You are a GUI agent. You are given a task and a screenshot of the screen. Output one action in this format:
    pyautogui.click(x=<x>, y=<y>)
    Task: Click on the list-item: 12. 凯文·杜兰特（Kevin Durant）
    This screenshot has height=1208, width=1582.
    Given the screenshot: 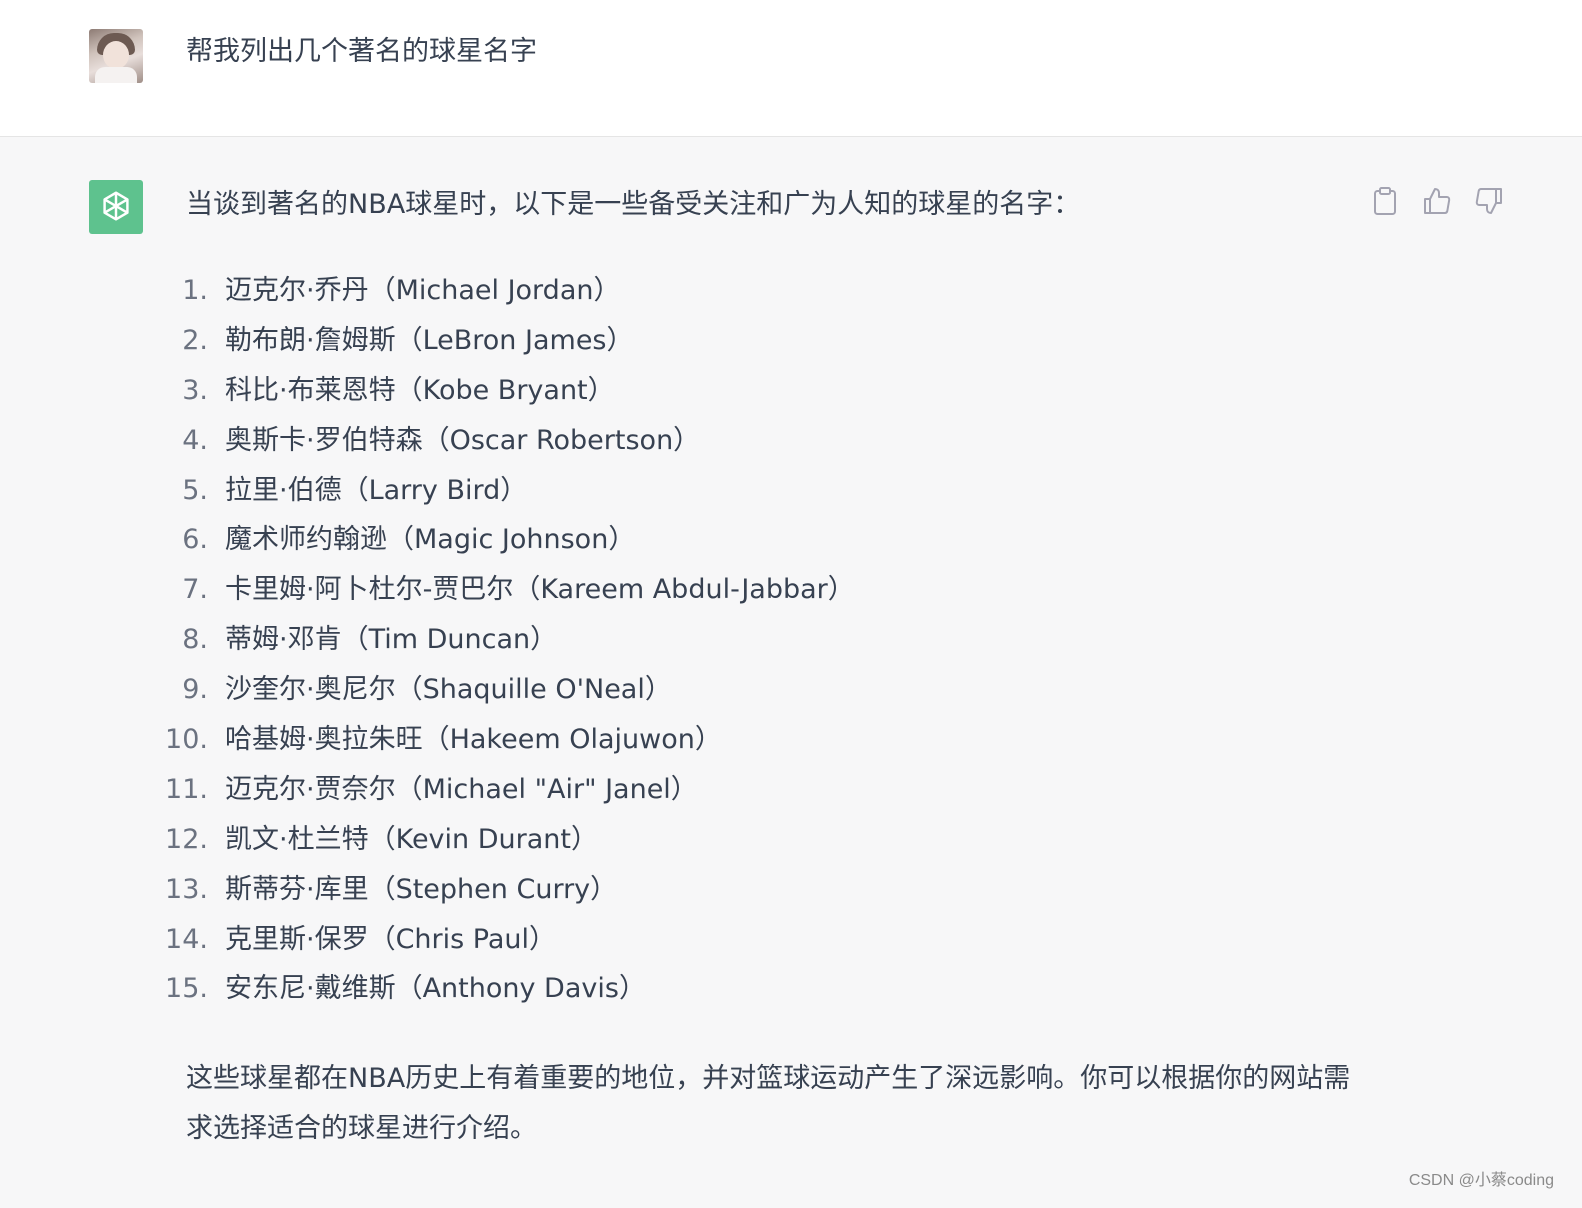 What is the action you would take?
    pyautogui.click(x=502, y=846)
    